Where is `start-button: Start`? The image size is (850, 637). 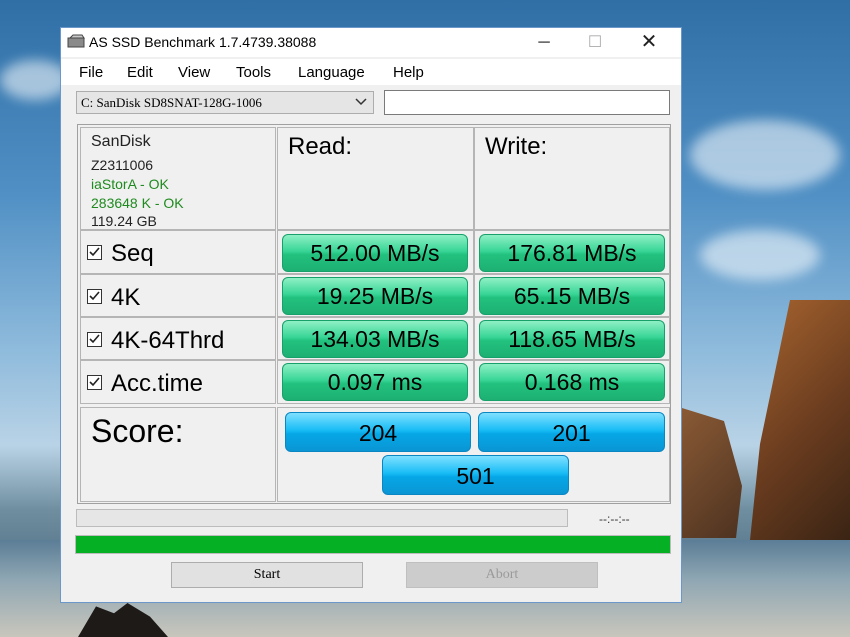
start-button: Start is located at coordinates (267, 575).